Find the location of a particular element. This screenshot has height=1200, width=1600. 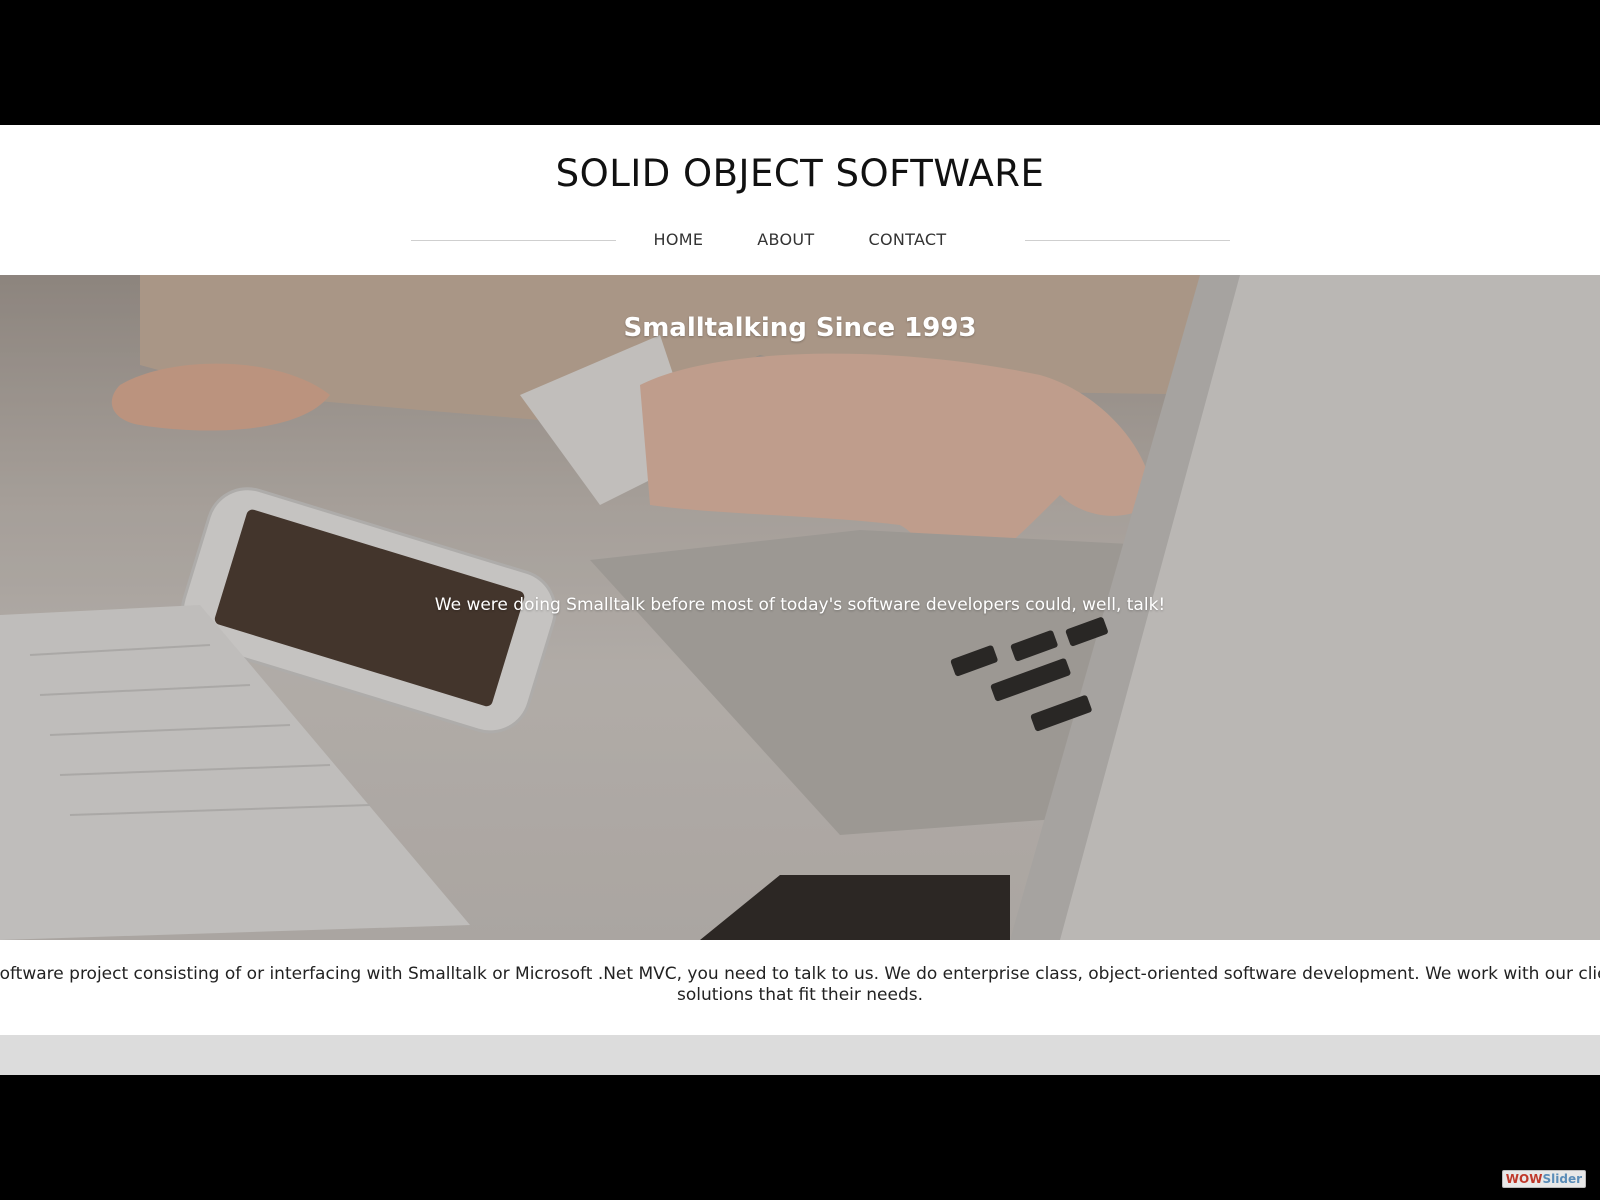

wowslider-badge: WOWSlider is located at coordinates (1543, 1179).